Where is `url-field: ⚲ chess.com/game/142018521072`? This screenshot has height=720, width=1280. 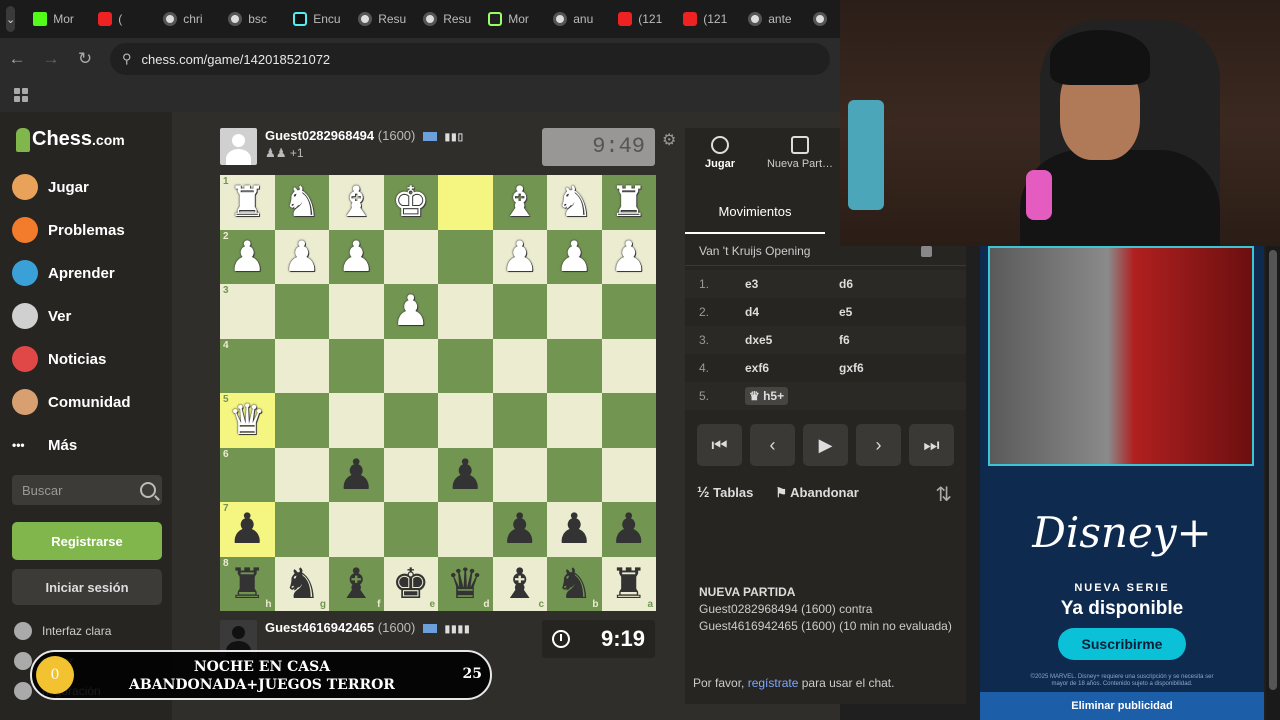 url-field: ⚲ chess.com/game/142018521072 is located at coordinates (470, 59).